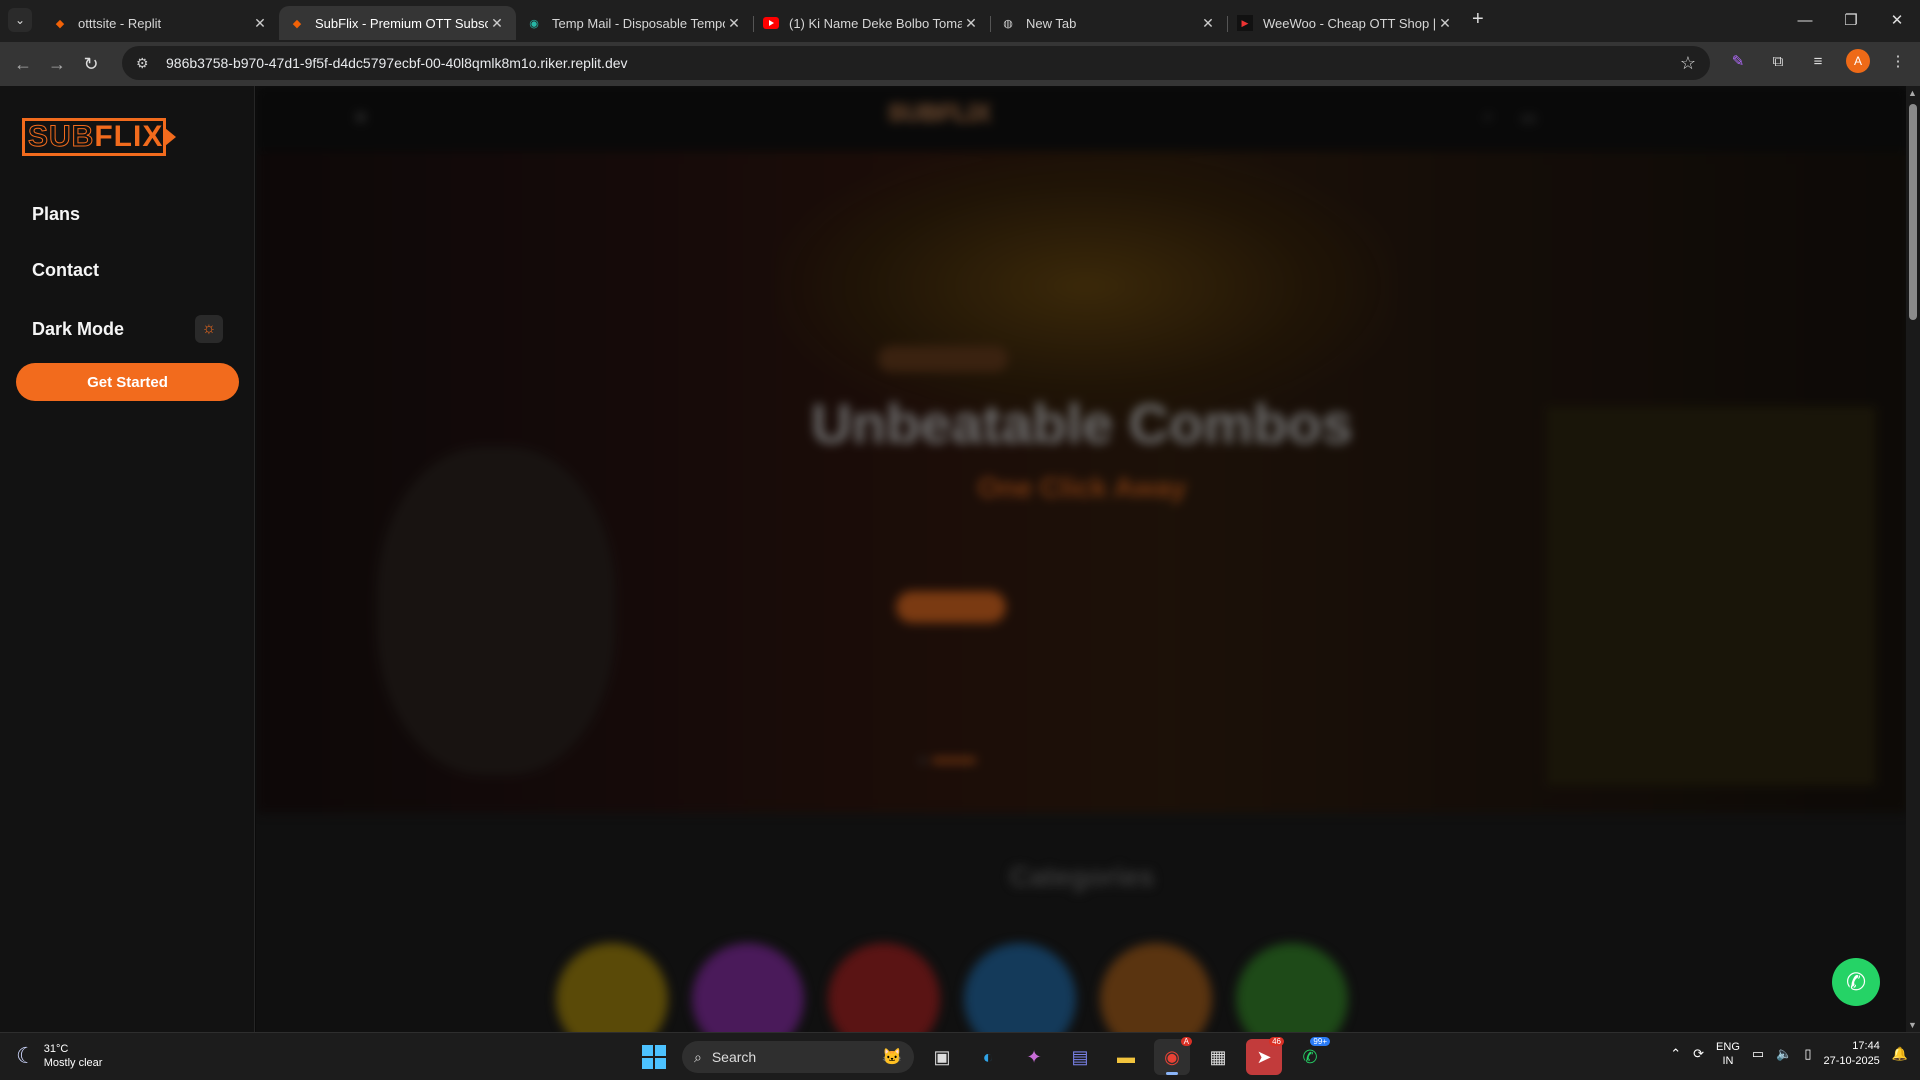  I want to click on menu-icon: ⋮, so click(1898, 61).